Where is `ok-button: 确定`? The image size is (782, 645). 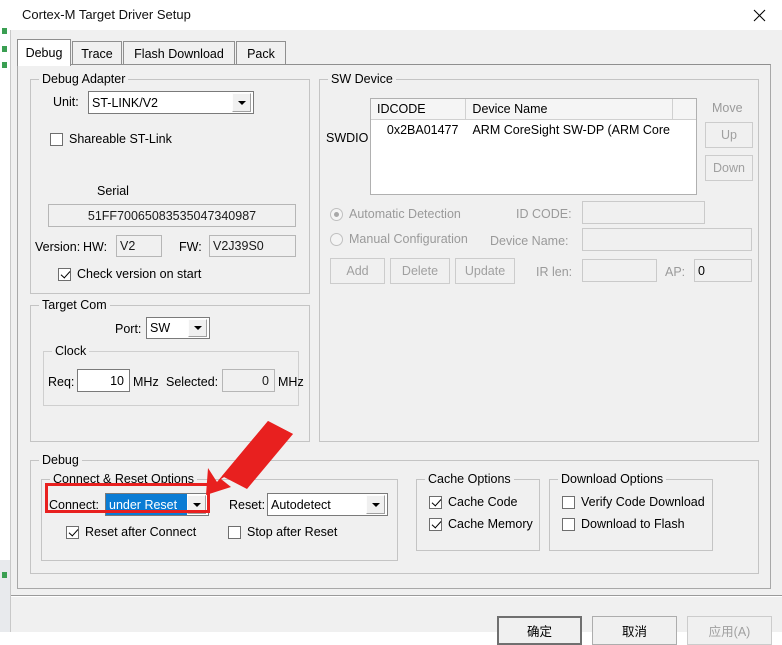
ok-button: 确定 is located at coordinates (539, 630).